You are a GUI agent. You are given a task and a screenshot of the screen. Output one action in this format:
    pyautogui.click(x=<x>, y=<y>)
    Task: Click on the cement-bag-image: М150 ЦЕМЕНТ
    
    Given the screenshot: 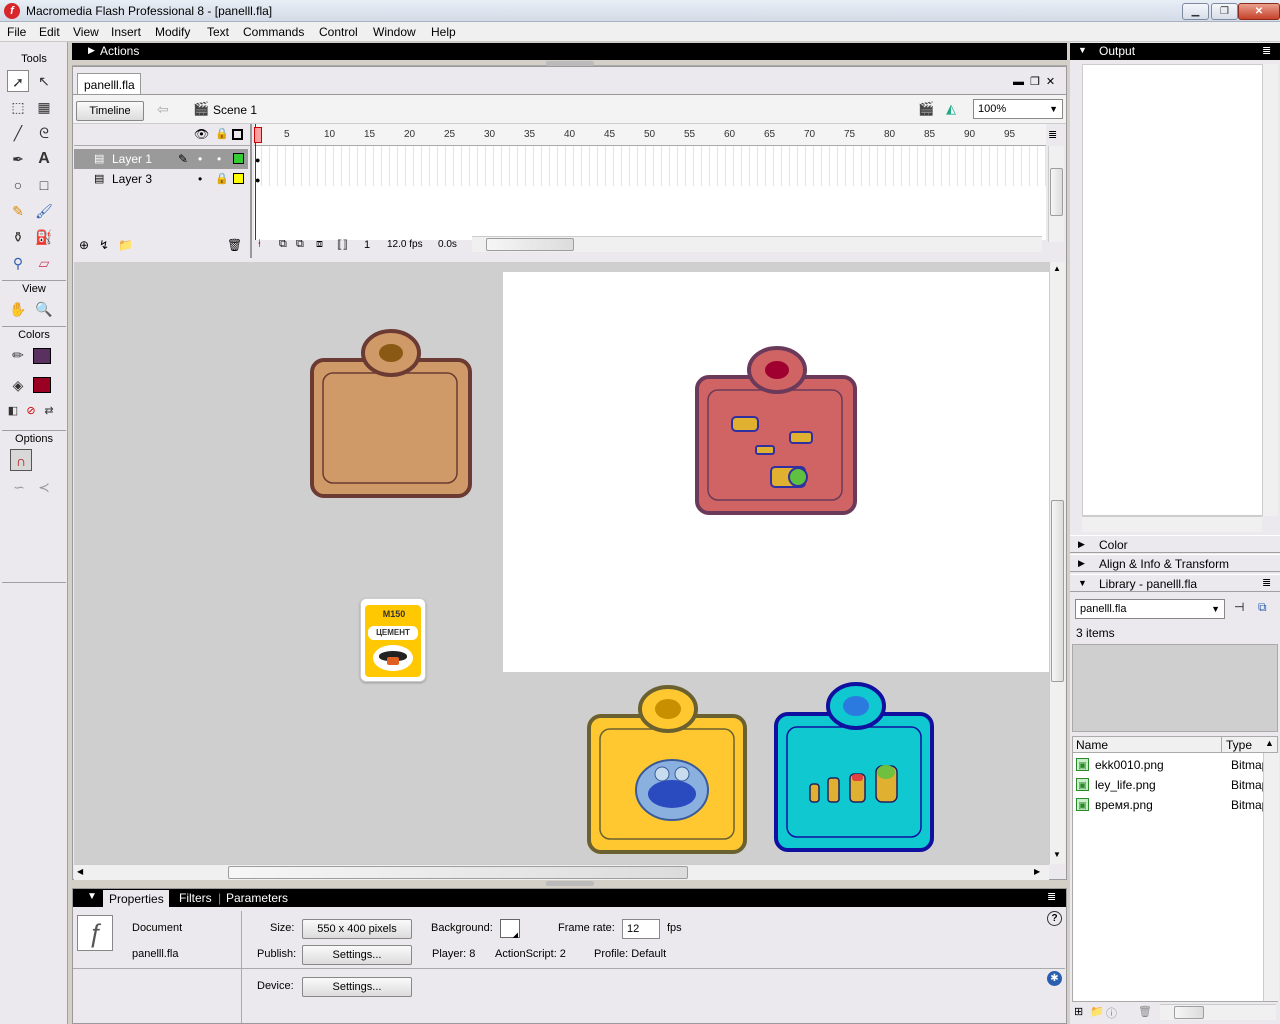 What is the action you would take?
    pyautogui.click(x=393, y=640)
    